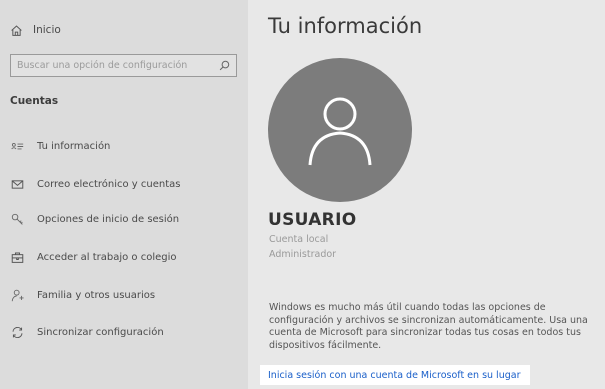 The height and width of the screenshot is (389, 605). Describe the element at coordinates (16, 30) in the screenshot. I see `home-icon` at that location.